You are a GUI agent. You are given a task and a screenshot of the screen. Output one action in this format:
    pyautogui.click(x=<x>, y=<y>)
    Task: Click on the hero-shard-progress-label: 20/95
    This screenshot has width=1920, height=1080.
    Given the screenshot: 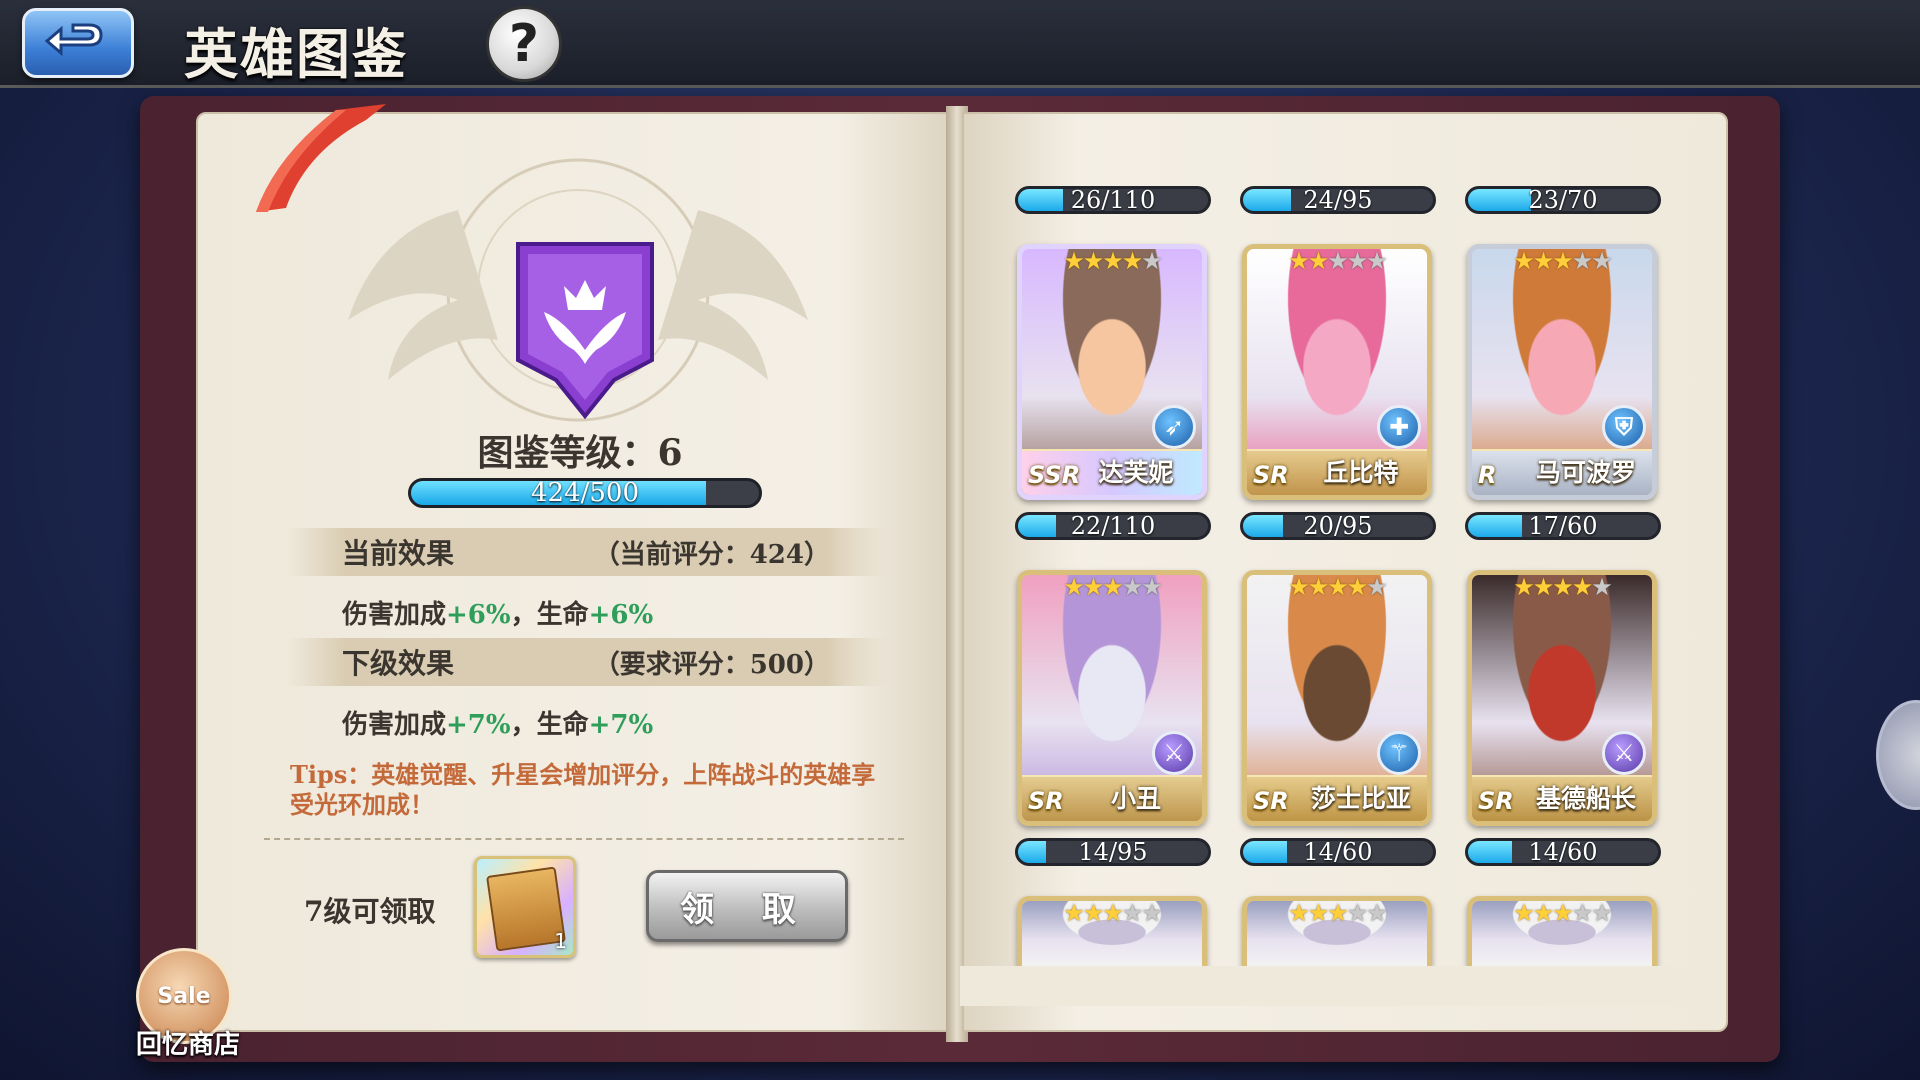 What is the action you would take?
    pyautogui.click(x=1338, y=526)
    